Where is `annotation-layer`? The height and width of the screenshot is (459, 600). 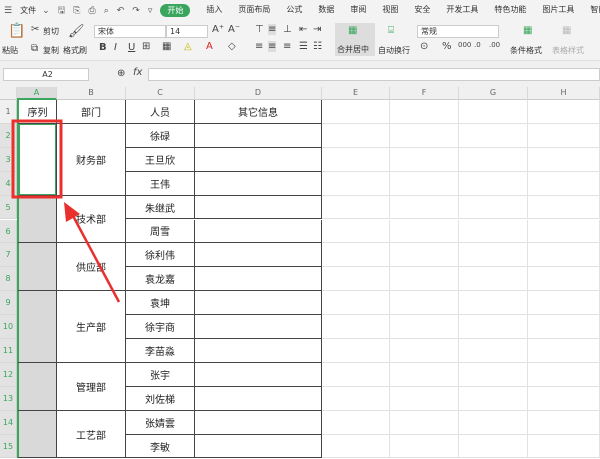
annotation-layer is located at coordinates (66, 211).